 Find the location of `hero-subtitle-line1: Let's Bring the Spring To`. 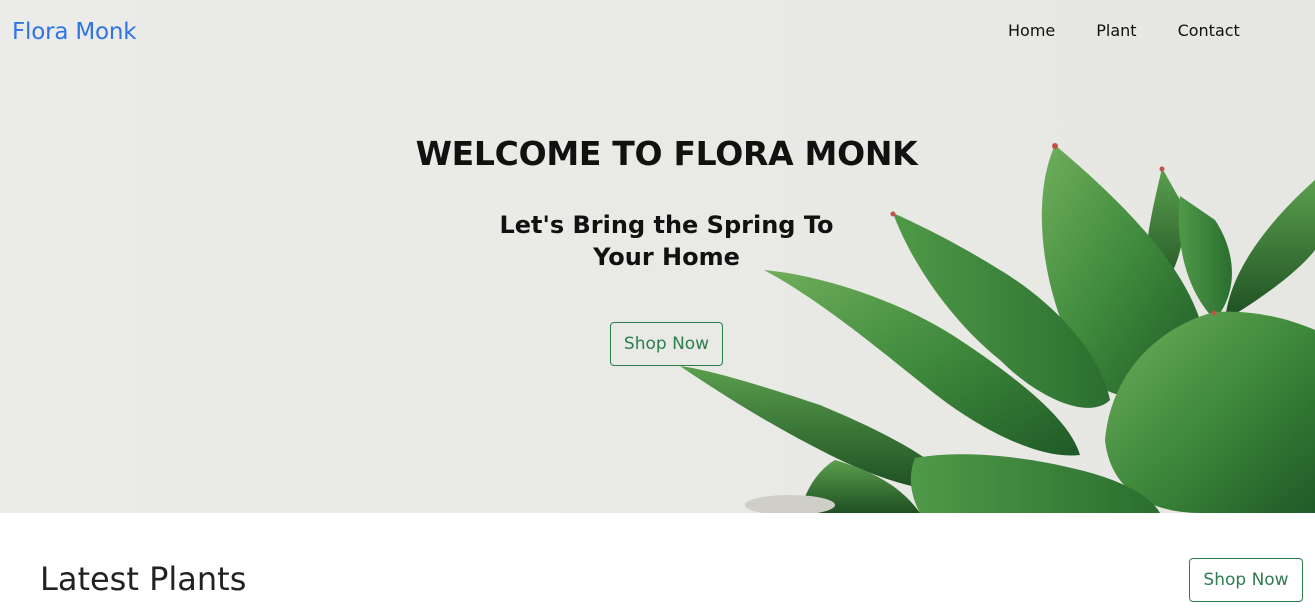

hero-subtitle-line1: Let's Bring the Spring To is located at coordinates (666, 225).